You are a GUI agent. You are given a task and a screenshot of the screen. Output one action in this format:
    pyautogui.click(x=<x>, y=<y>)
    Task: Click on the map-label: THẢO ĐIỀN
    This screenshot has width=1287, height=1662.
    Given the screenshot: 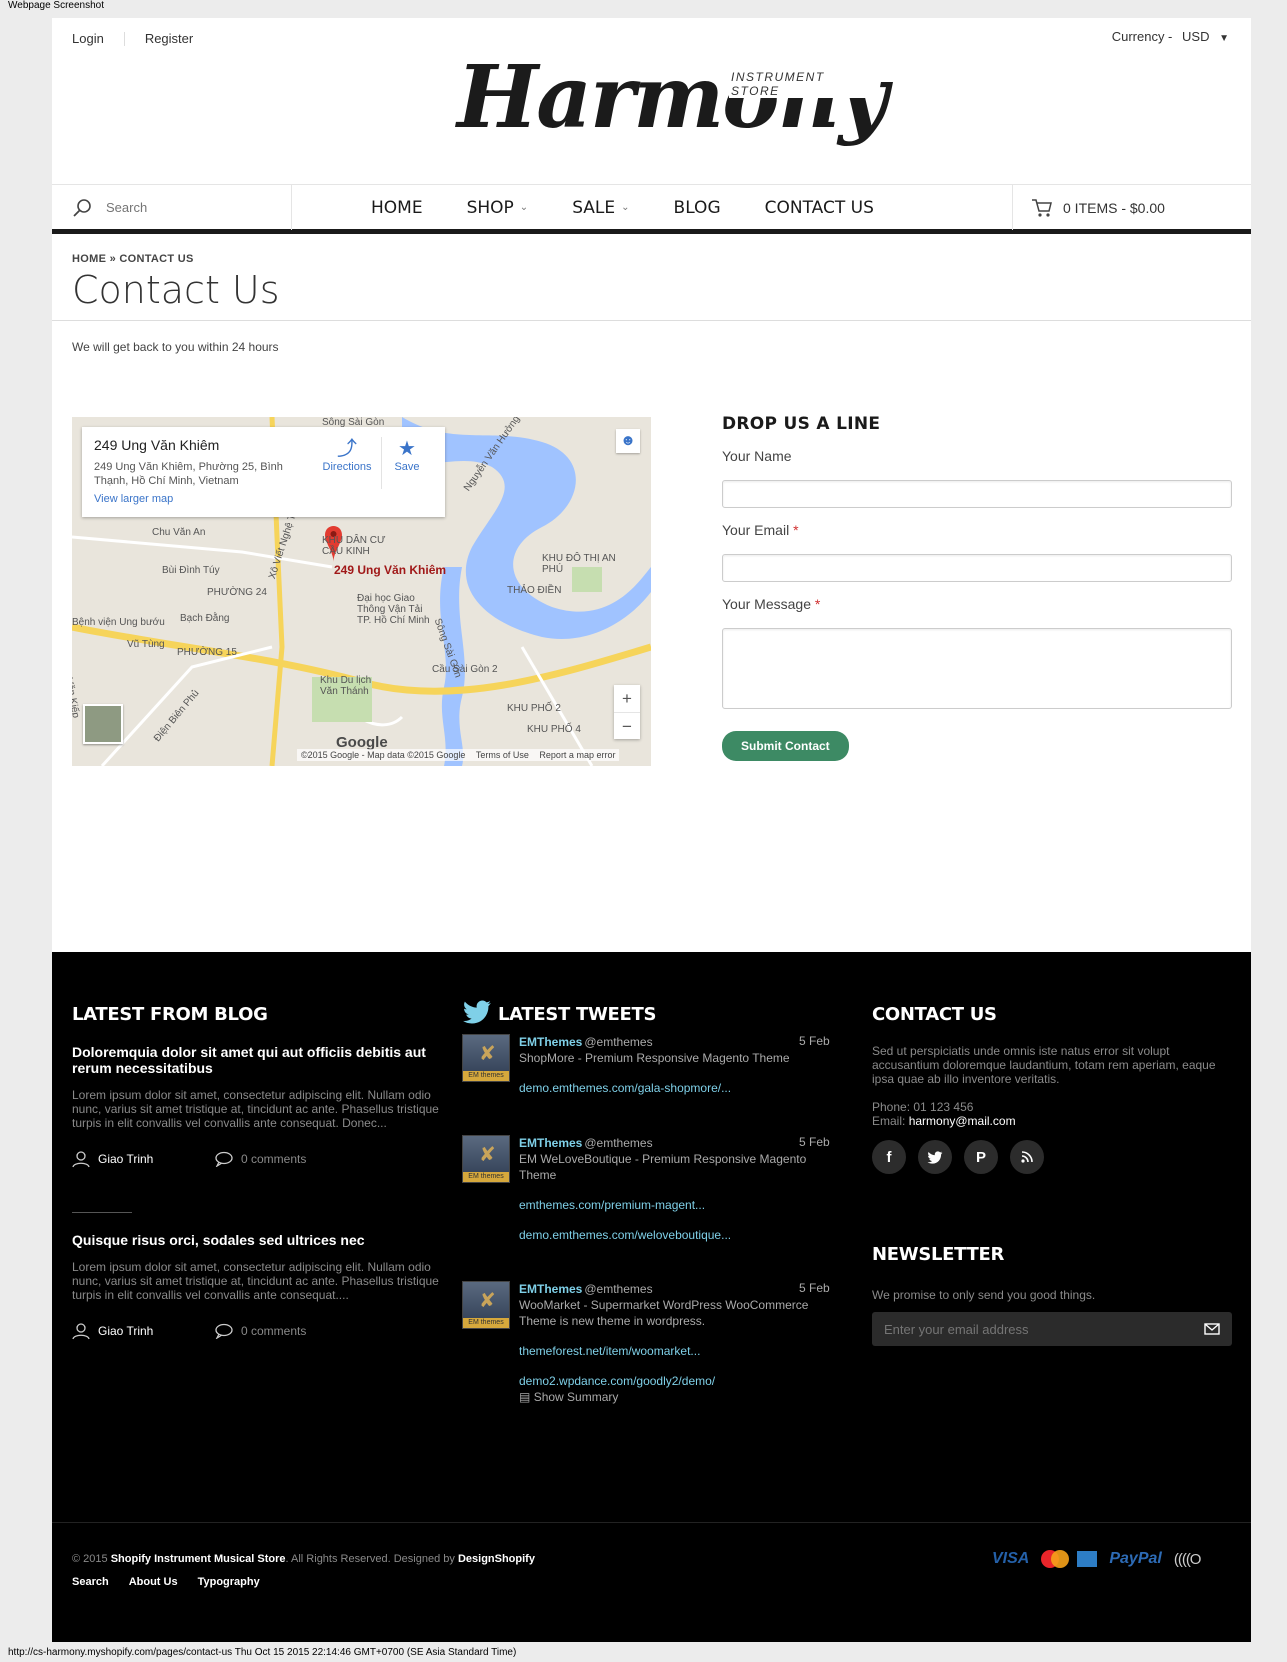 What is the action you would take?
    pyautogui.click(x=534, y=590)
    